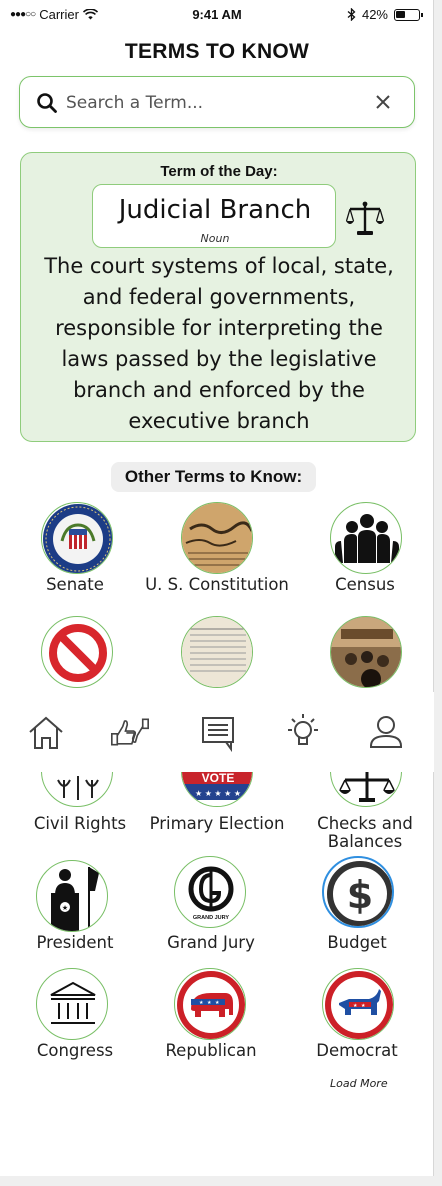 The height and width of the screenshot is (1186, 442). I want to click on term-label: Congress, so click(75, 1050).